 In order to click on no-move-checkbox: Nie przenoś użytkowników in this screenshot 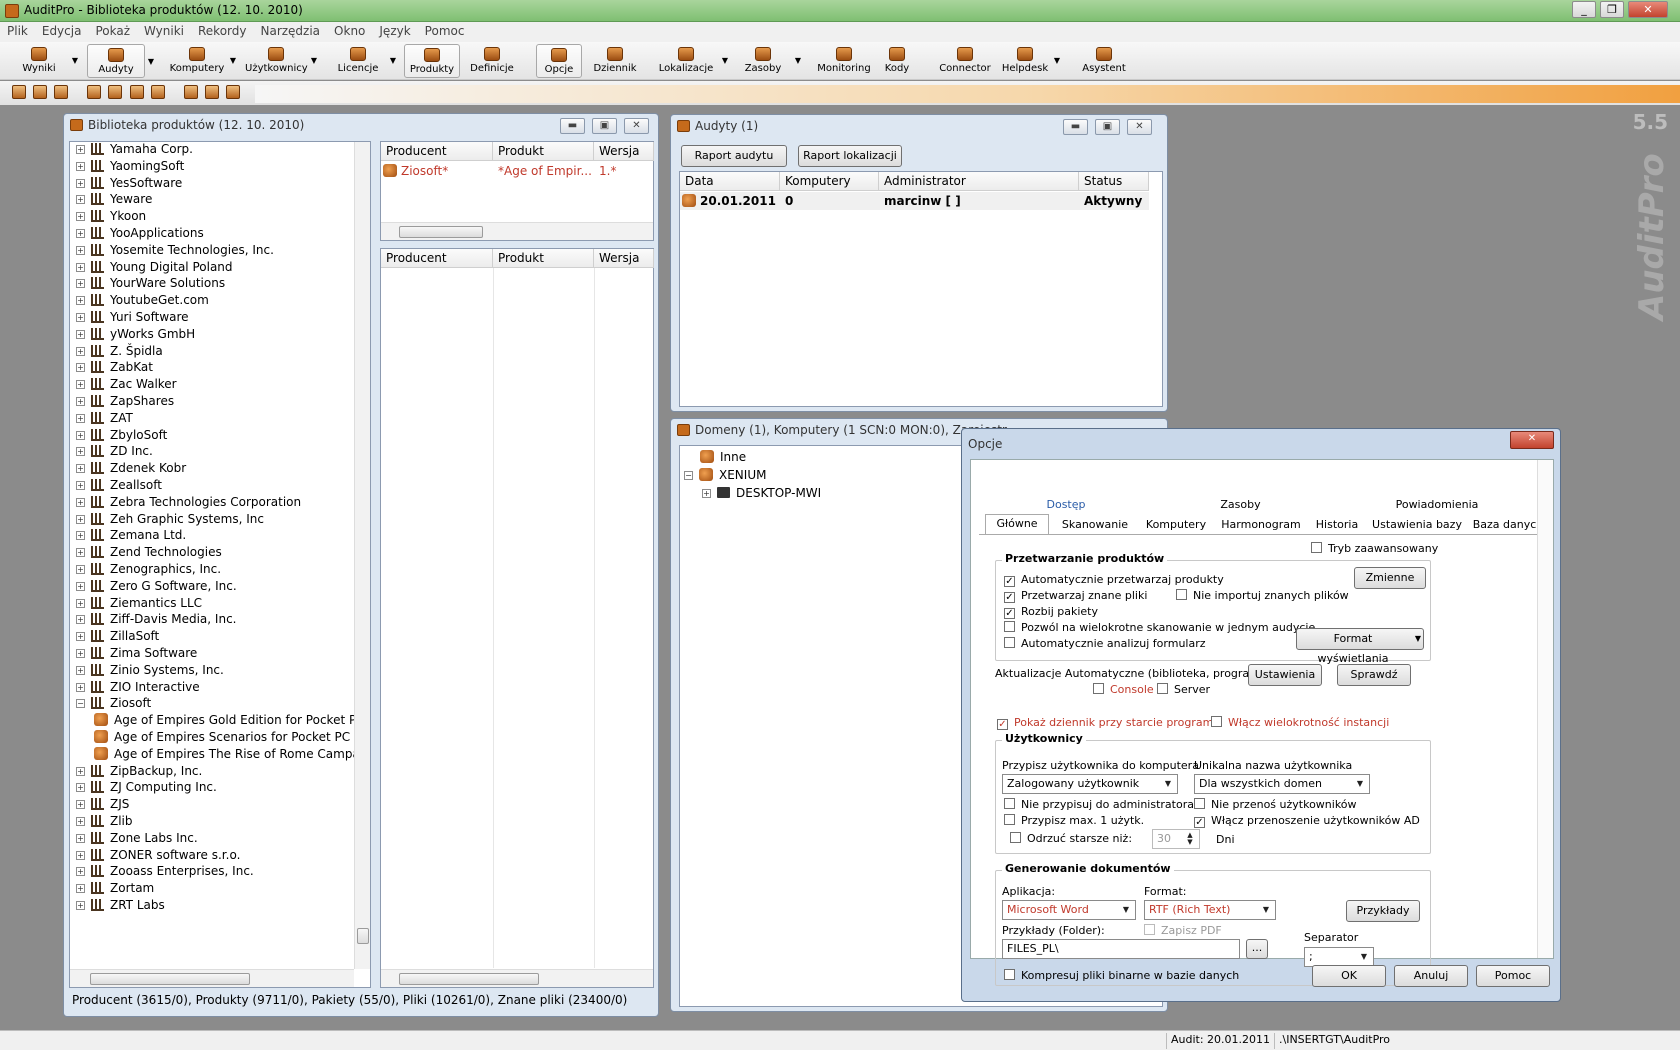, I will do `click(1275, 804)`.